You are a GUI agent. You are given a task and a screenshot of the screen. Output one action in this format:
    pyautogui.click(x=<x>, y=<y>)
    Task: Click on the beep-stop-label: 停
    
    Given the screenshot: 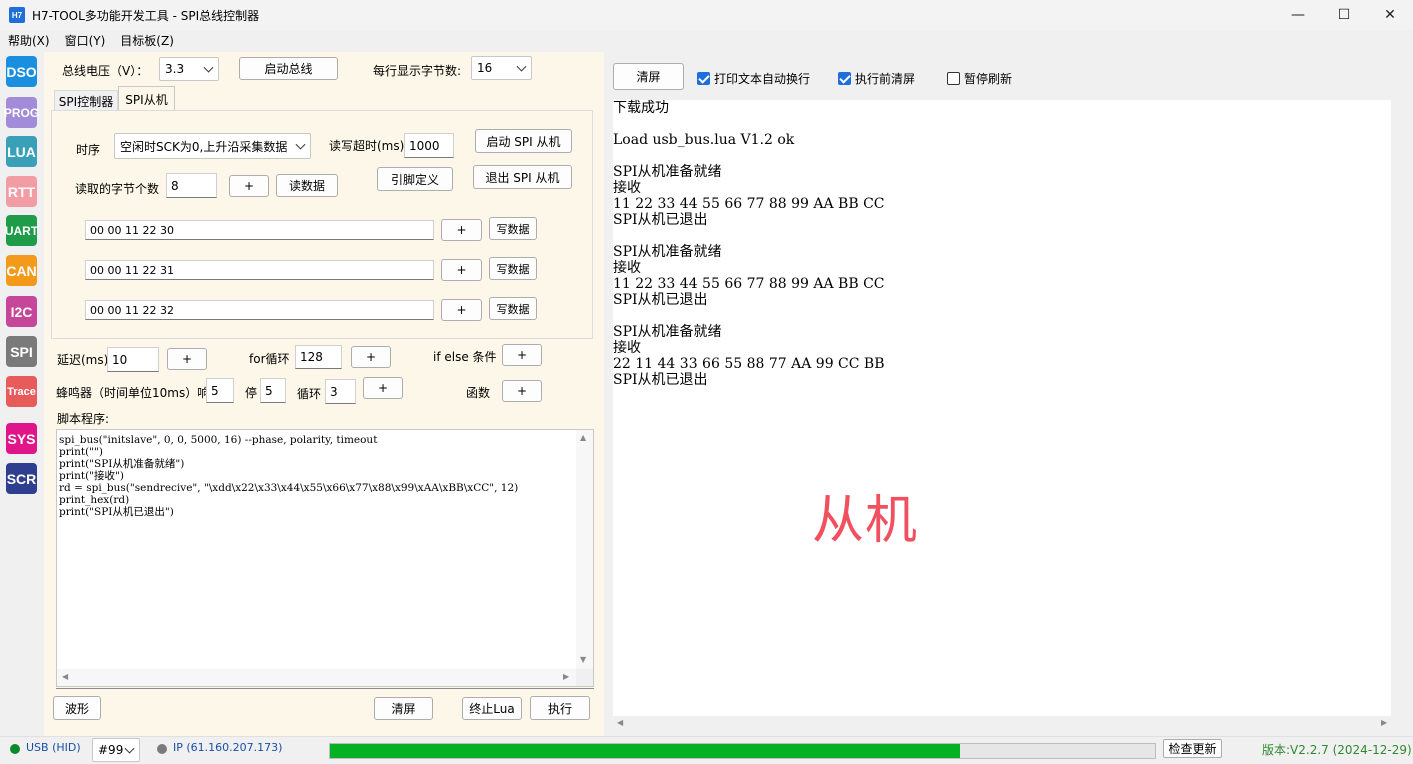 What is the action you would take?
    pyautogui.click(x=251, y=393)
    